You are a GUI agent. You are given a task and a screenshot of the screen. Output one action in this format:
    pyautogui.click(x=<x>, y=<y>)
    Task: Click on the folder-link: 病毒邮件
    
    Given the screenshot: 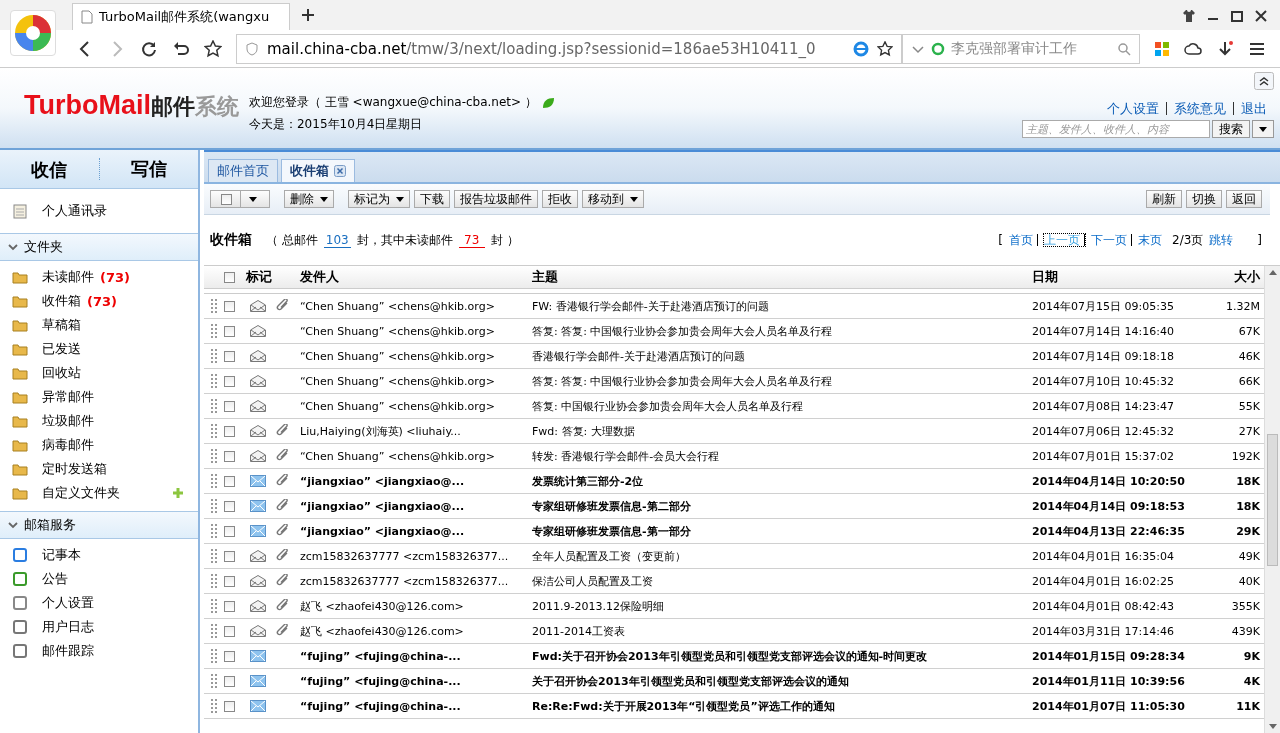 What is the action you would take?
    pyautogui.click(x=68, y=445)
    